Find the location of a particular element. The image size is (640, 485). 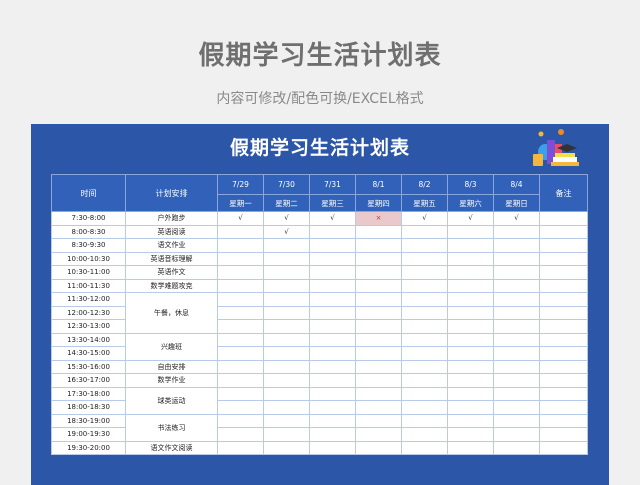

mark-cell-cross: × is located at coordinates (378, 218).